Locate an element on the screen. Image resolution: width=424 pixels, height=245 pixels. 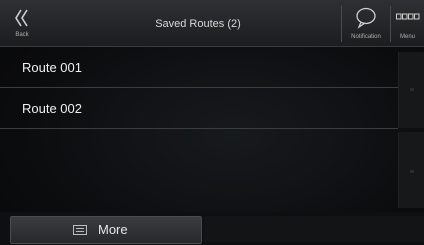
scroll-up-icon is located at coordinates (412, 89).